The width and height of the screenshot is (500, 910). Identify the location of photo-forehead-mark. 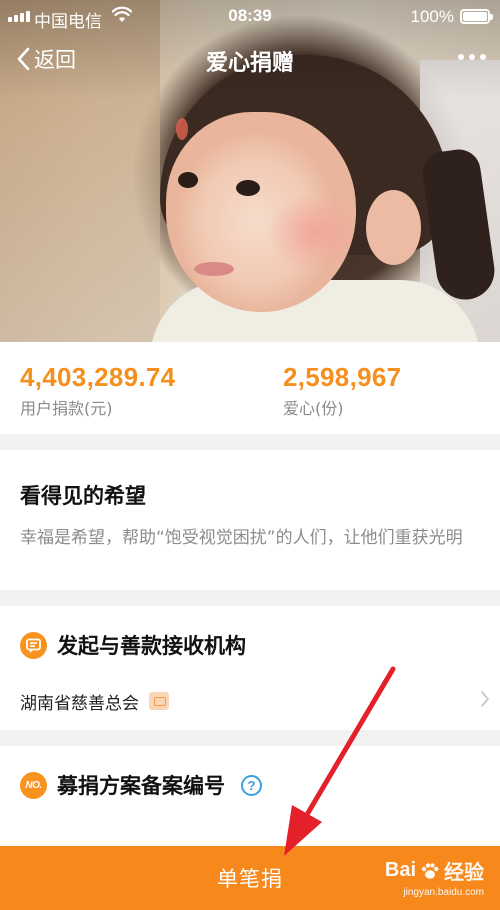
(182, 129).